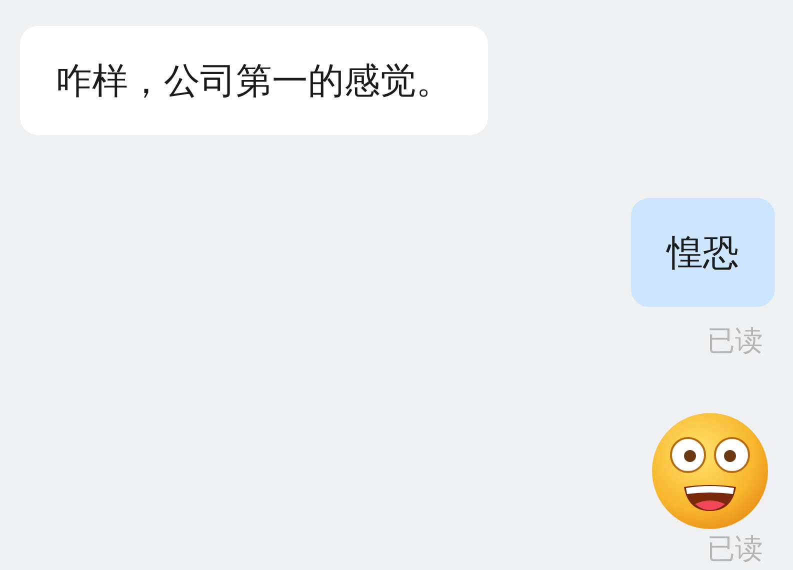 The width and height of the screenshot is (793, 570). I want to click on message-bubble: 惶恐, so click(703, 252).